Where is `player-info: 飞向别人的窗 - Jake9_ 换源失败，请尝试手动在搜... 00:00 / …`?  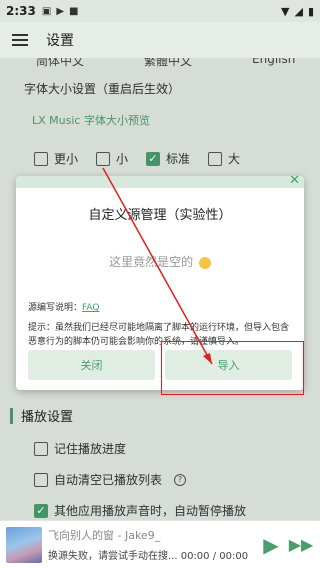 player-info: 飞向别人的窗 - Jake9_ 换源失败，请尝试手动在搜... 00:00 / … is located at coordinates (151, 544).